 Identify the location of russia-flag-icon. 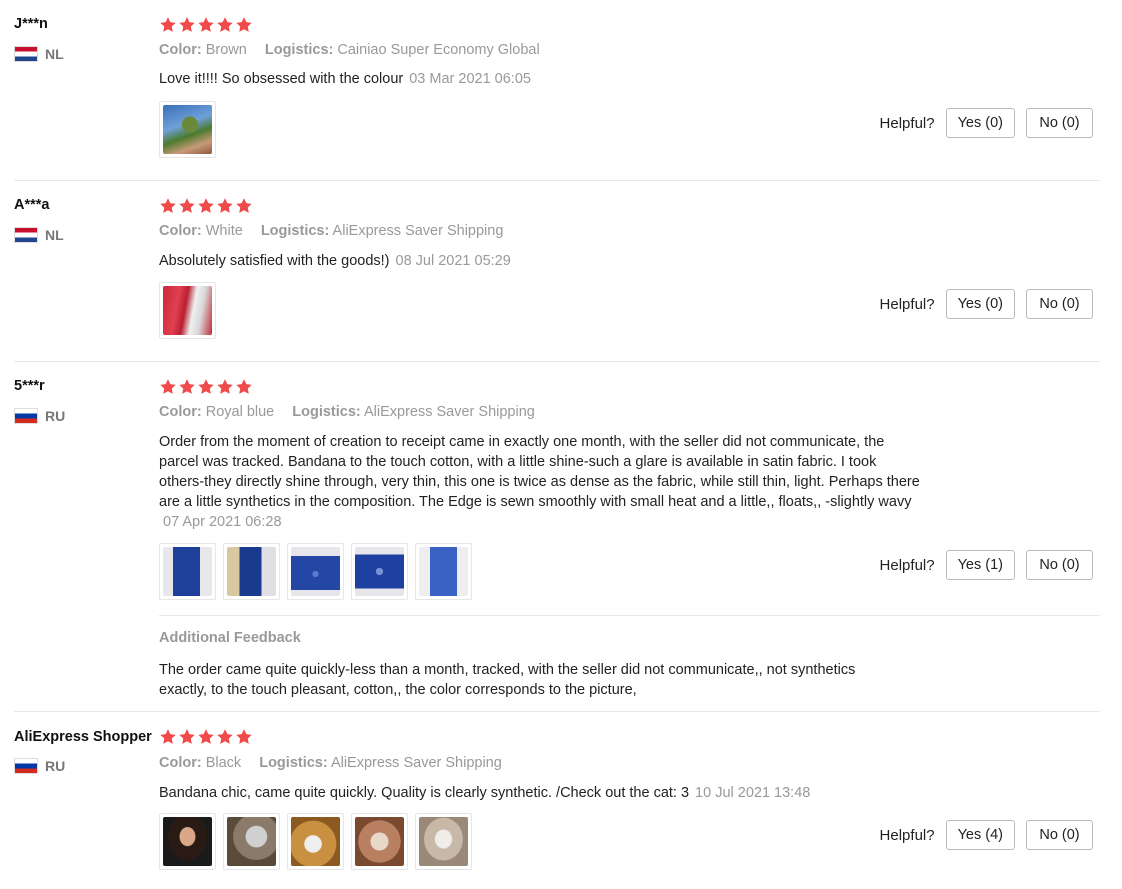
(26, 766).